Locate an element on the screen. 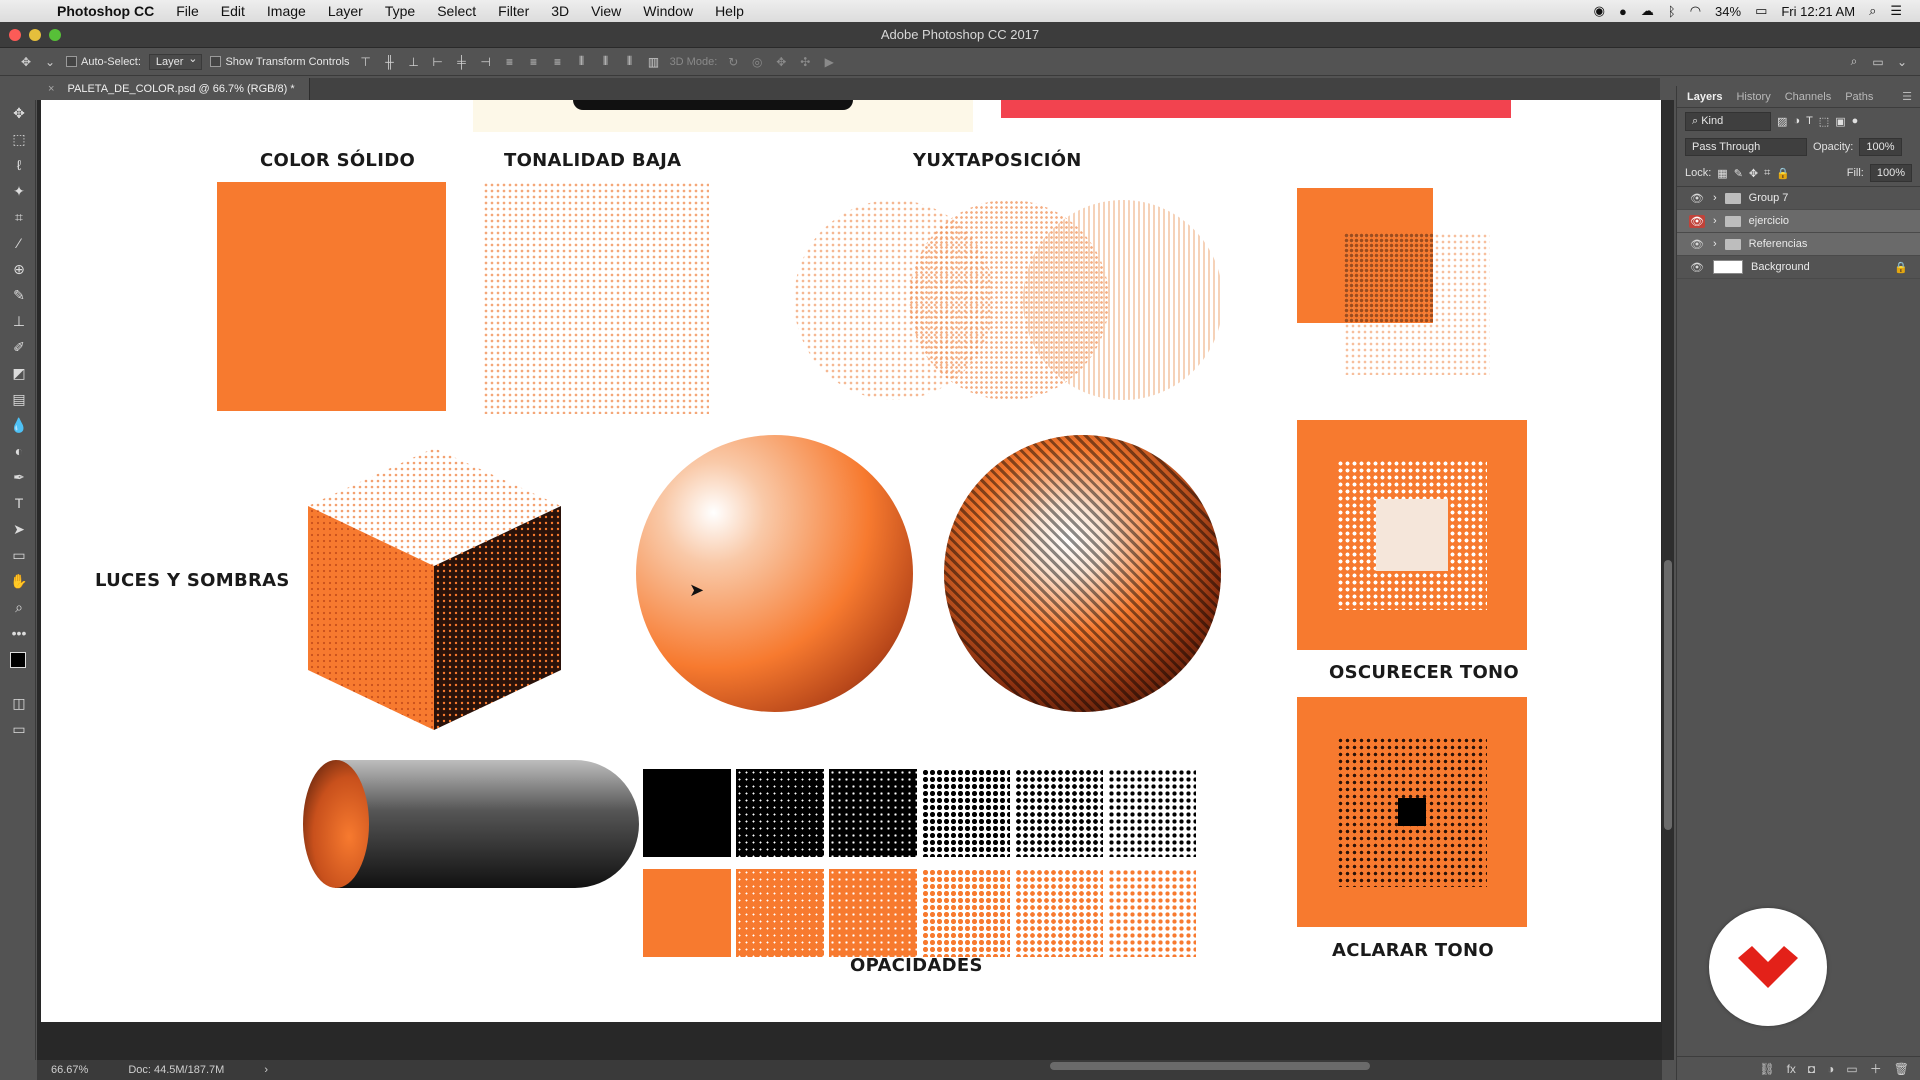  align-bottom-icon: ⊥ is located at coordinates (414, 62).